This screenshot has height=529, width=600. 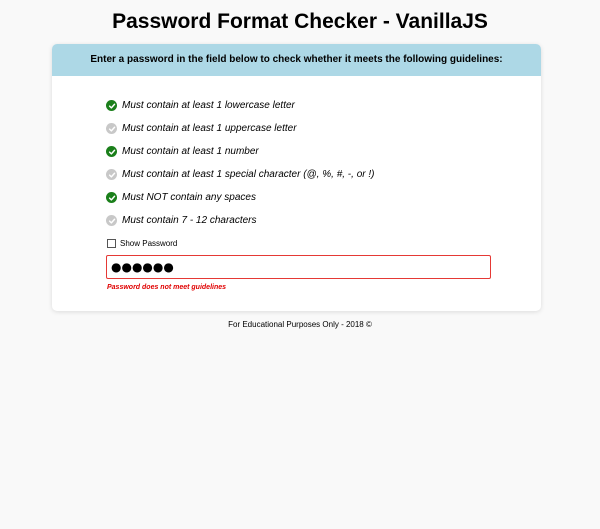 I want to click on rule-item: Must NOT contain any spaces, so click(x=240, y=197).